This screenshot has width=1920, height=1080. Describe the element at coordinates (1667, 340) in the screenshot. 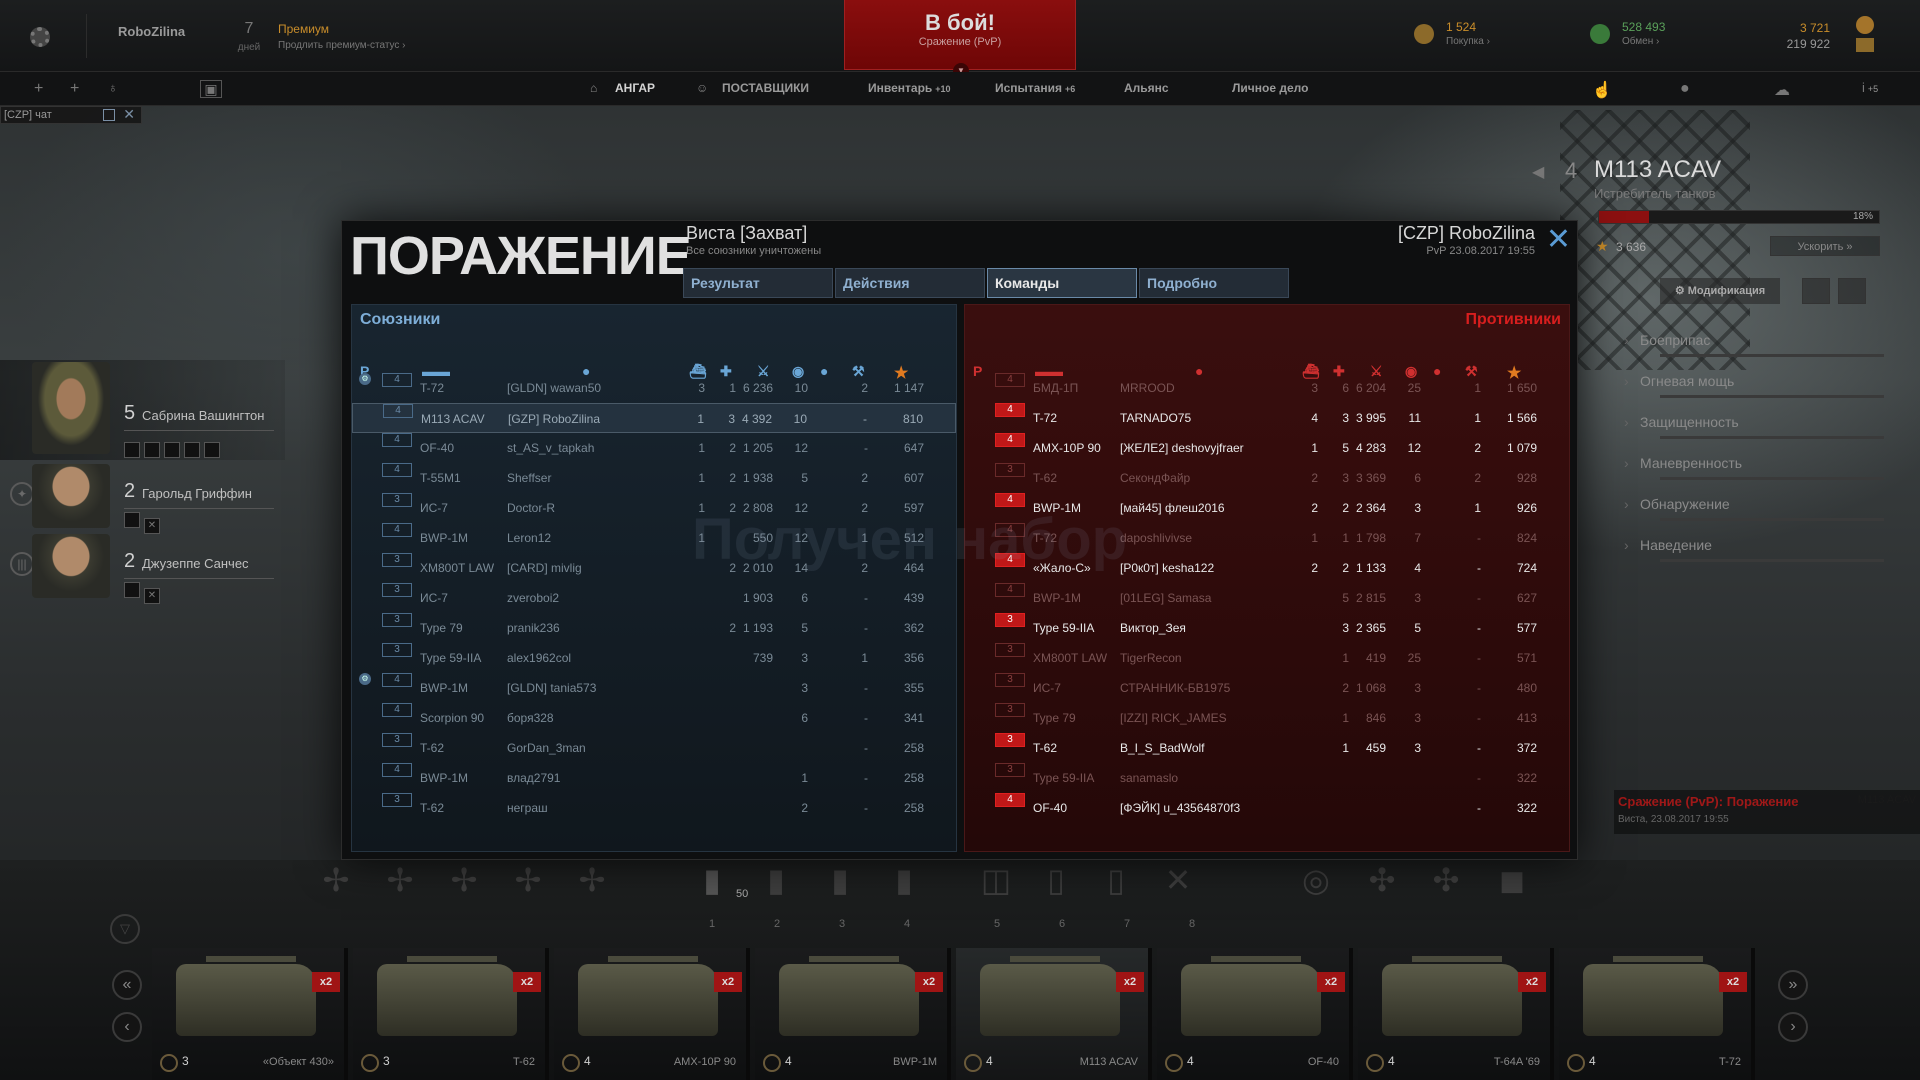

I see `param-ammo: Боеприпас` at that location.